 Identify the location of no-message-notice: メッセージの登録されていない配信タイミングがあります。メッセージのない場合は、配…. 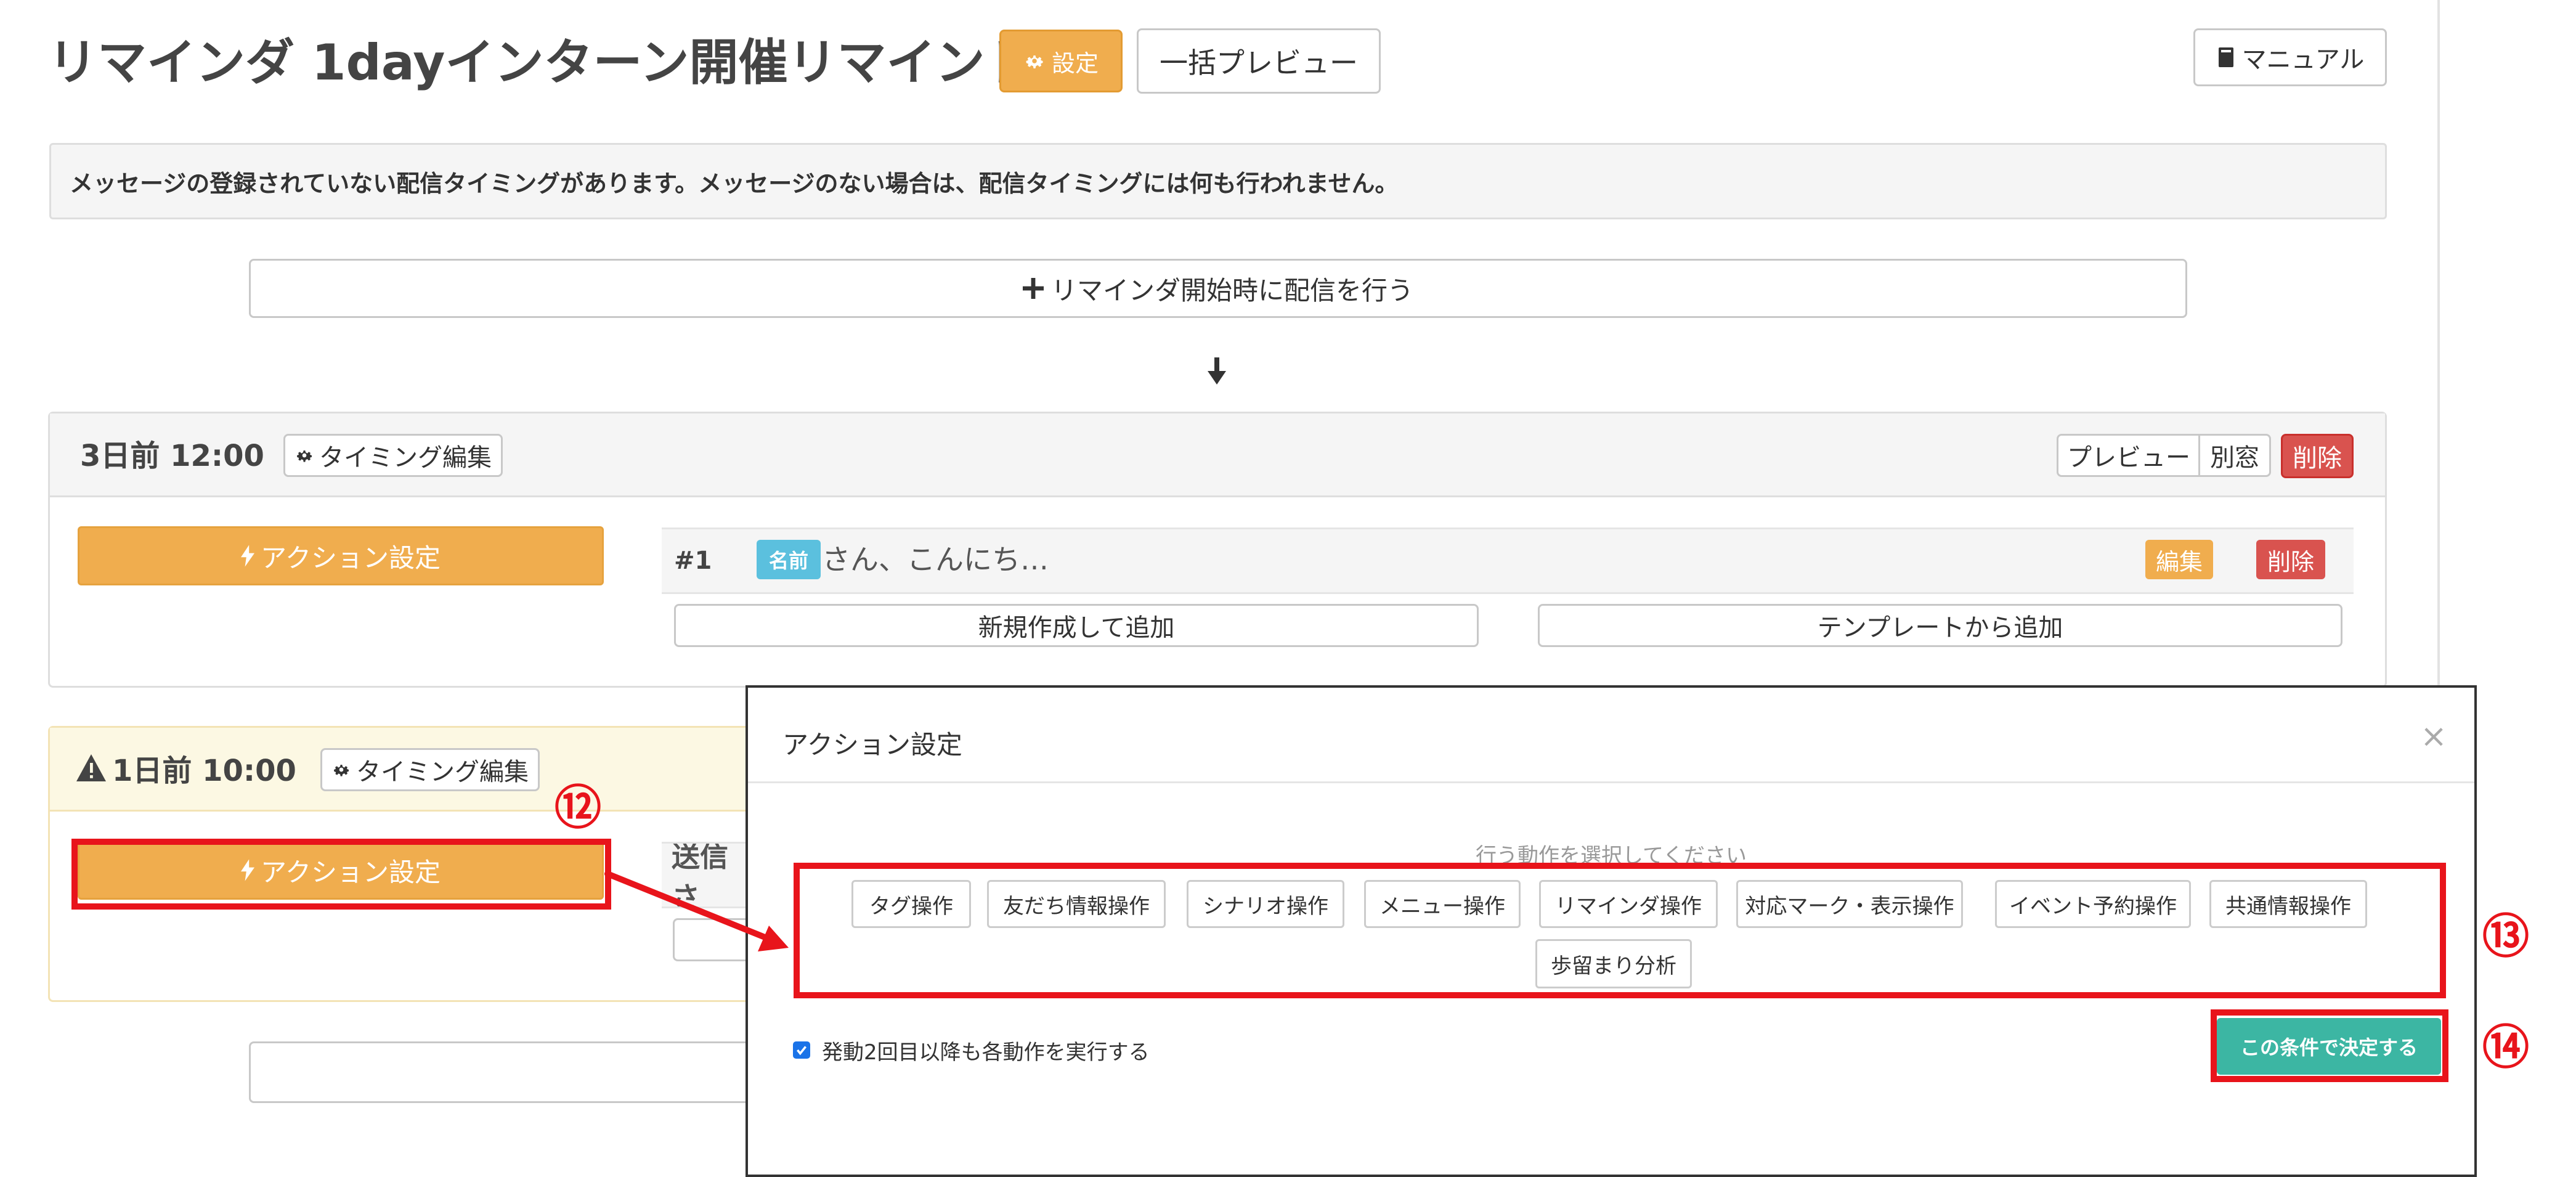
(1218, 181).